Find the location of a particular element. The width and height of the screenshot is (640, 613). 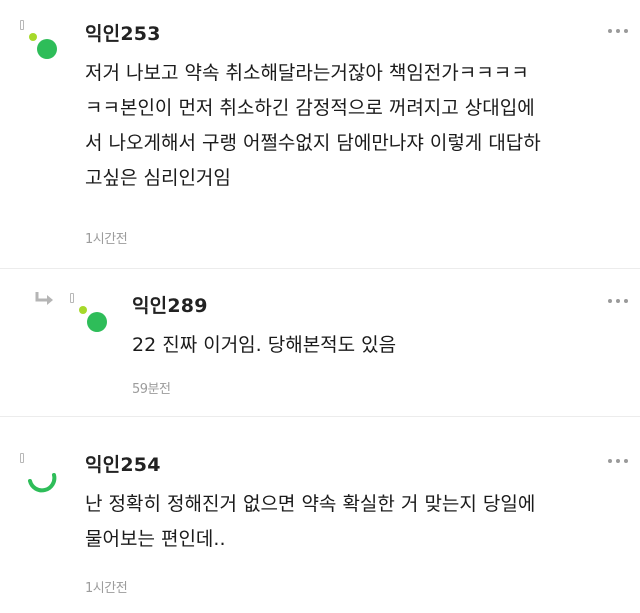

username: 익인289 is located at coordinates (170, 304).